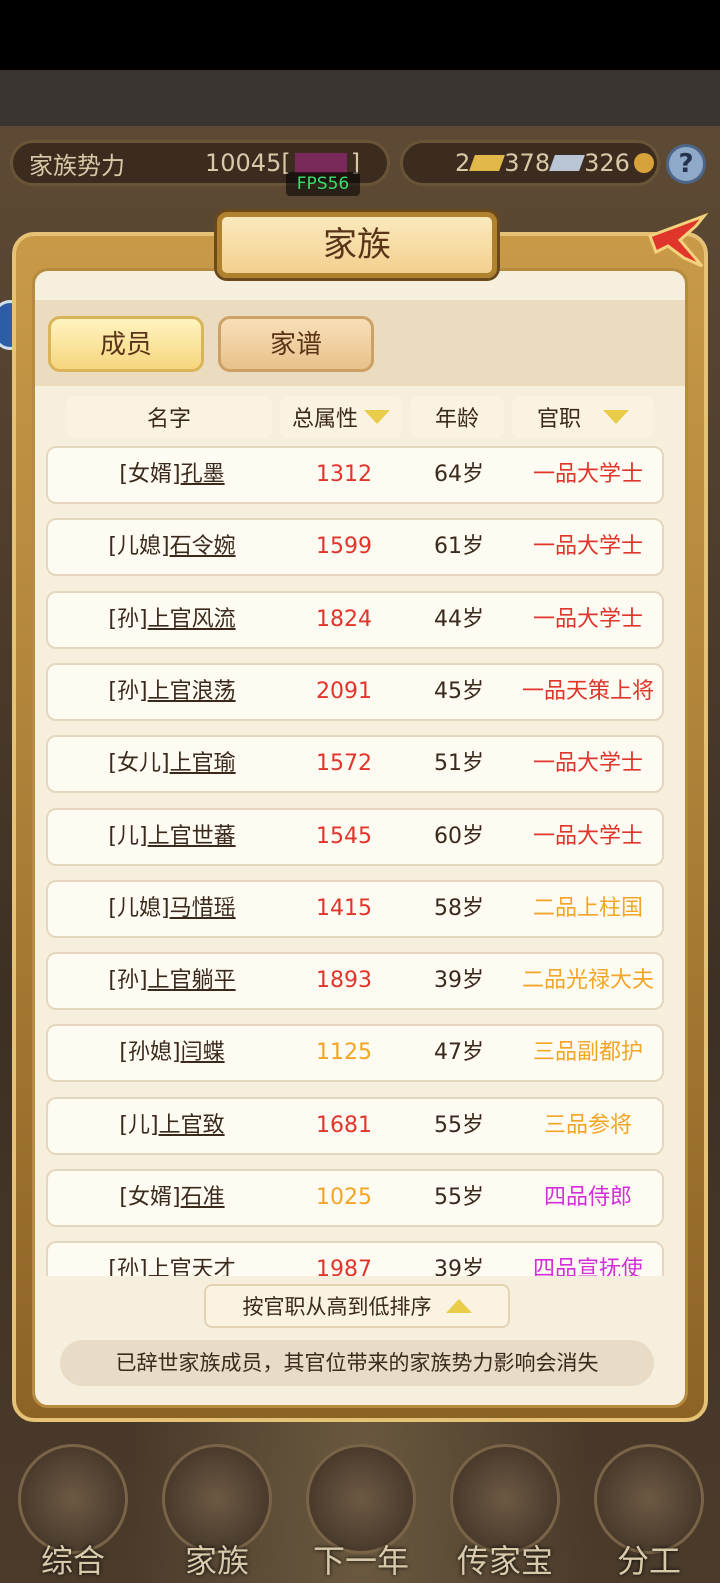 The image size is (720, 1583). Describe the element at coordinates (463, 163) in the screenshot. I see `currency-gold-count: 2` at that location.